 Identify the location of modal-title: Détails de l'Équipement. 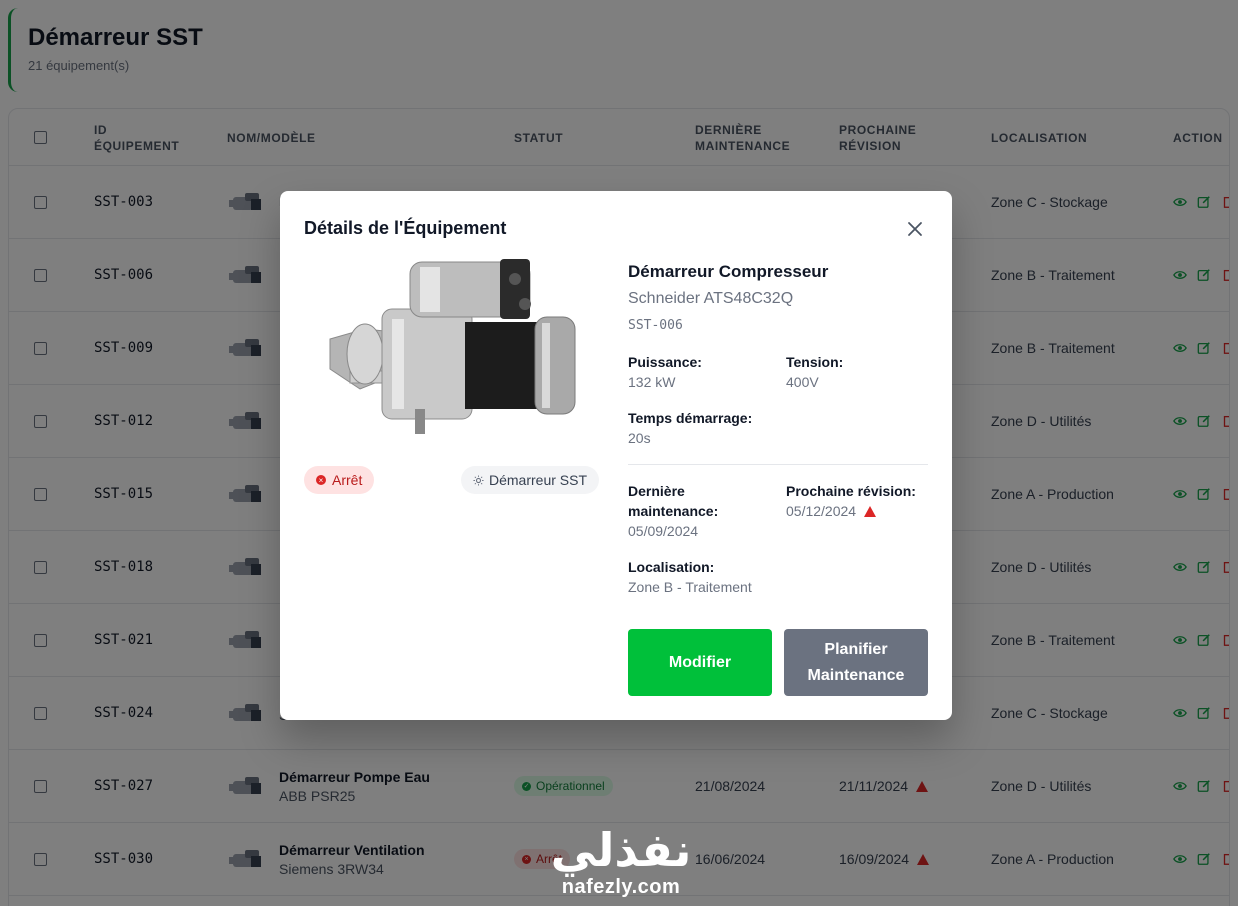
(405, 228).